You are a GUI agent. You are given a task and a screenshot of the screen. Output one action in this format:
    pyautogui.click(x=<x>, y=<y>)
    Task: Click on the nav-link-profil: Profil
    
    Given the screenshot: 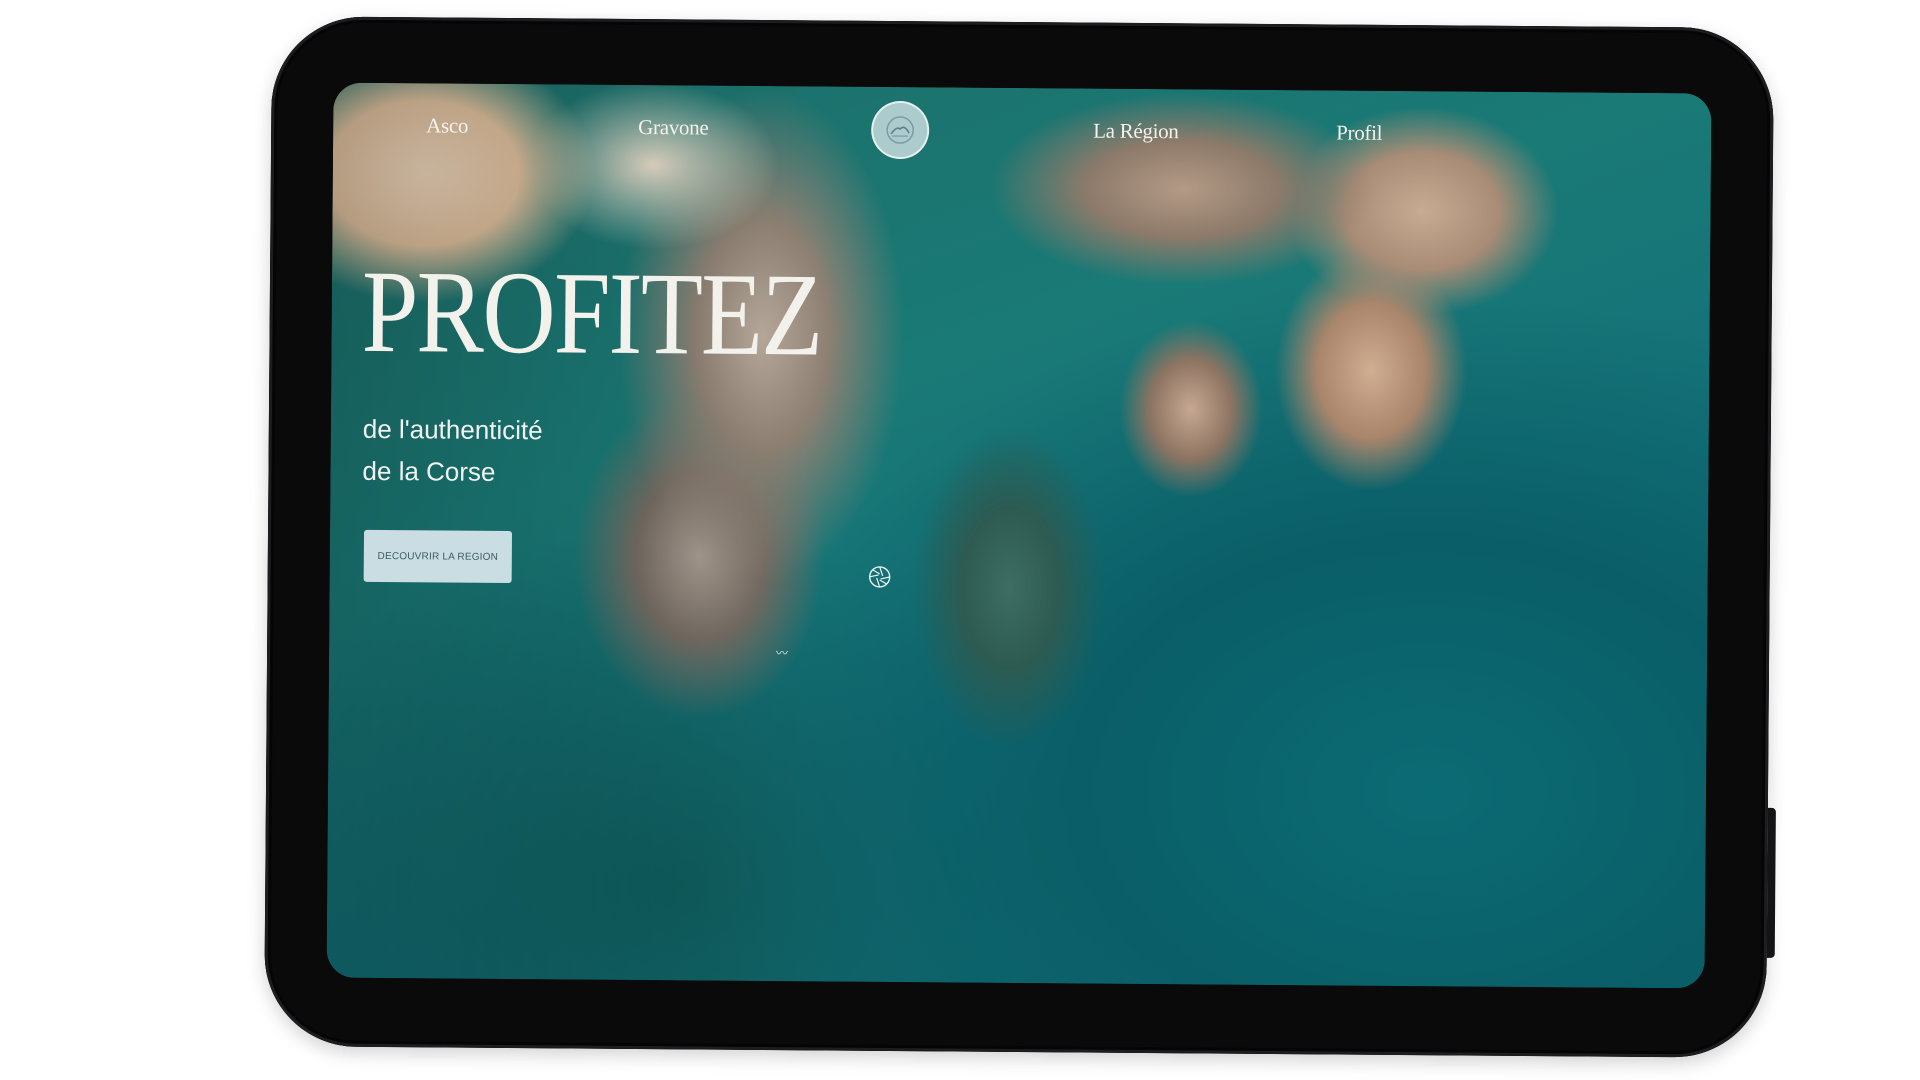 What is the action you would take?
    pyautogui.click(x=1359, y=132)
    